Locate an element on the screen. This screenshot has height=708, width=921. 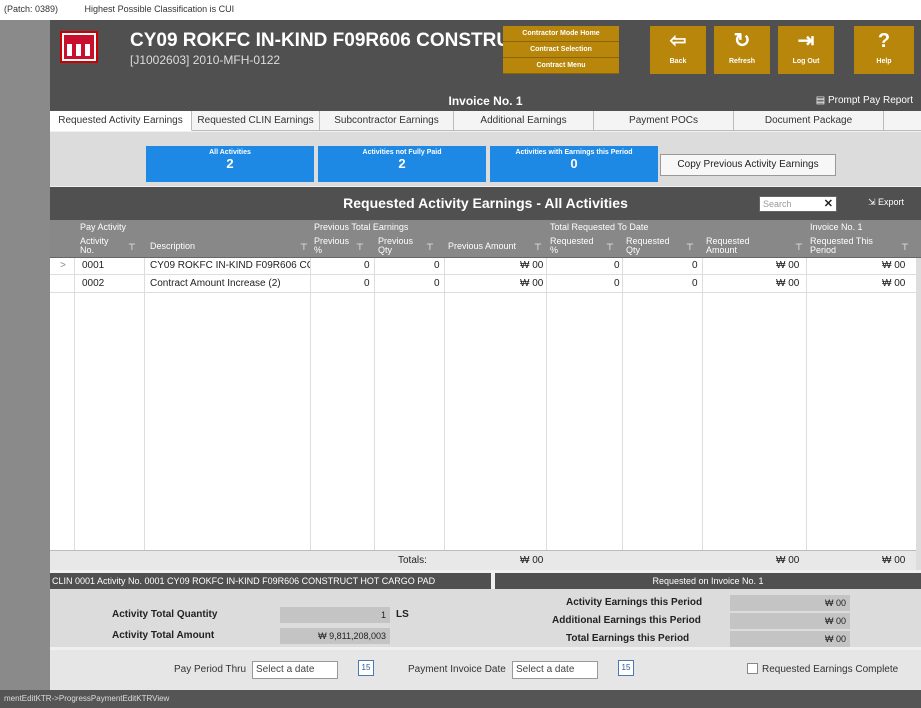
refresh-label: Refresh is located at coordinates (742, 61).